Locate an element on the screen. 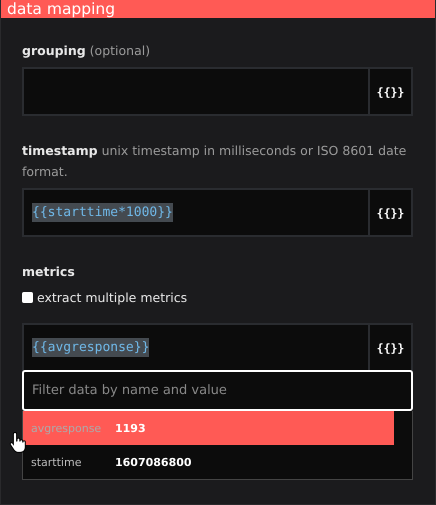 The image size is (436, 505). field-label: grouping (optional) is located at coordinates (87, 51).